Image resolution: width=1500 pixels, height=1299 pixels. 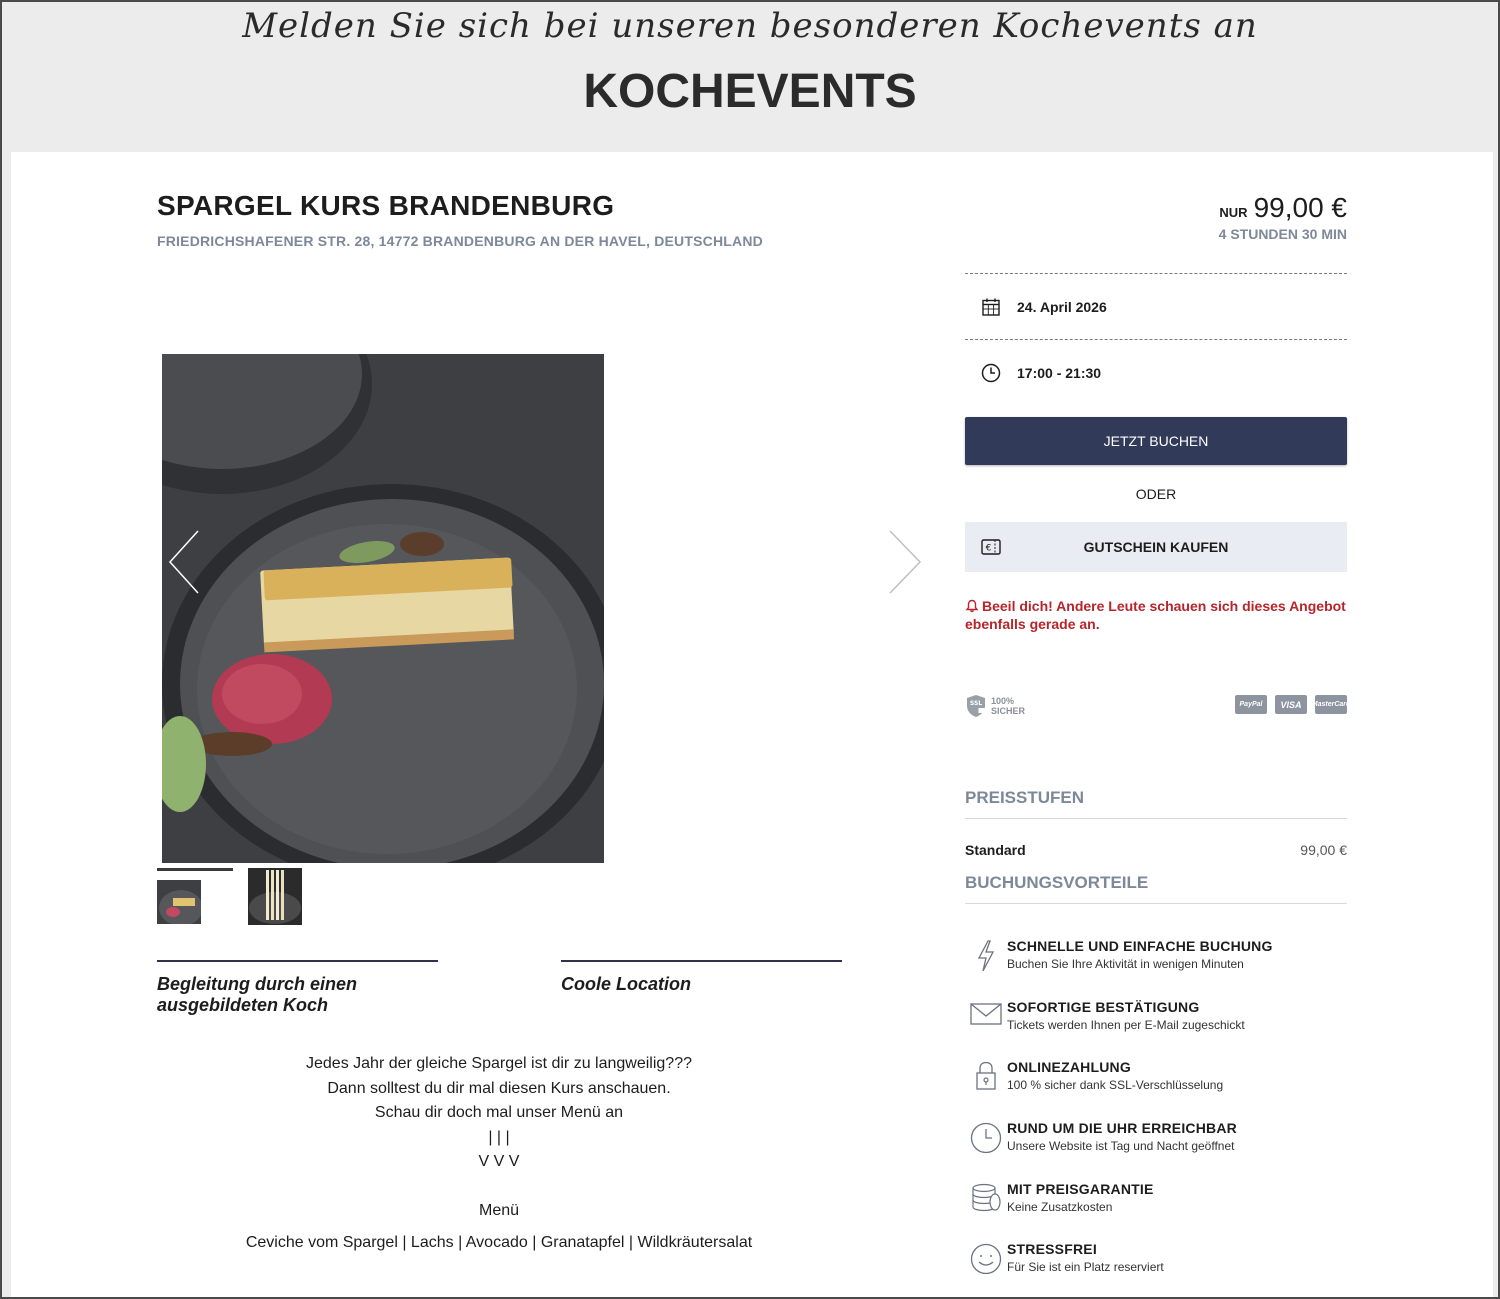 What do you see at coordinates (1052, 1249) in the screenshot?
I see `benefit-title: STRESSFREI` at bounding box center [1052, 1249].